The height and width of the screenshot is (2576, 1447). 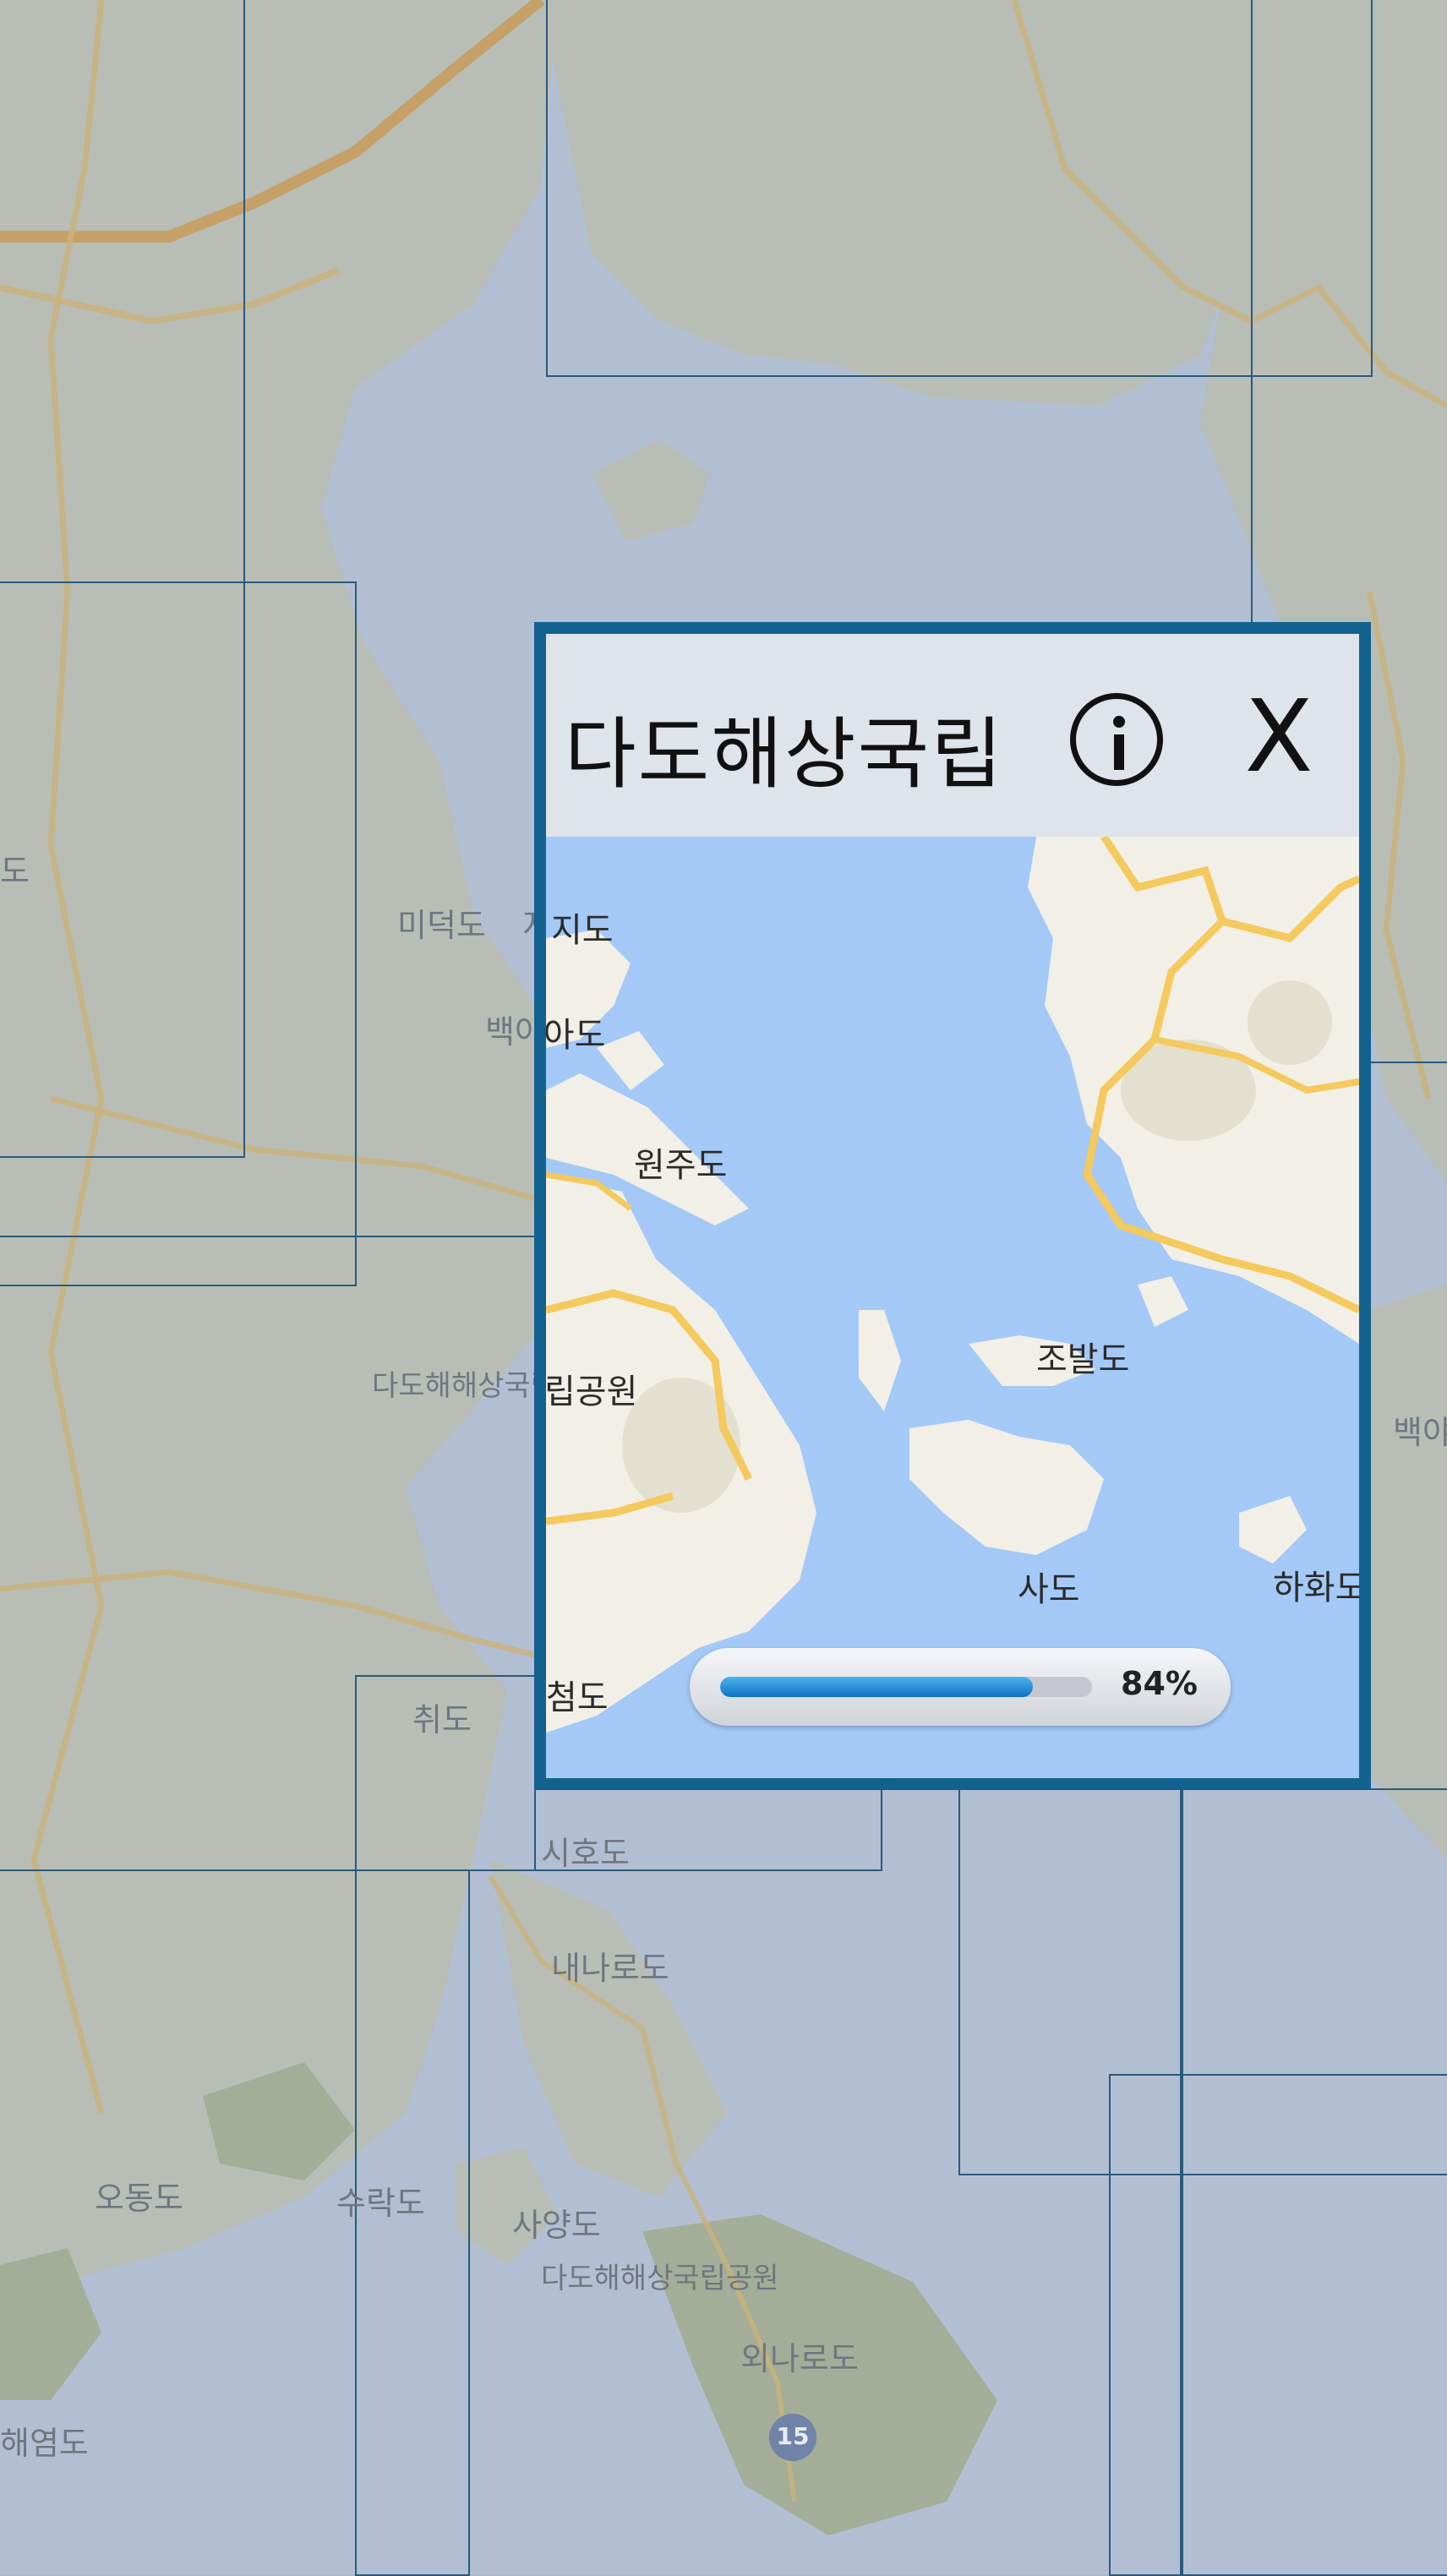 What do you see at coordinates (556, 2225) in the screenshot?
I see `bg-label: 사양도` at bounding box center [556, 2225].